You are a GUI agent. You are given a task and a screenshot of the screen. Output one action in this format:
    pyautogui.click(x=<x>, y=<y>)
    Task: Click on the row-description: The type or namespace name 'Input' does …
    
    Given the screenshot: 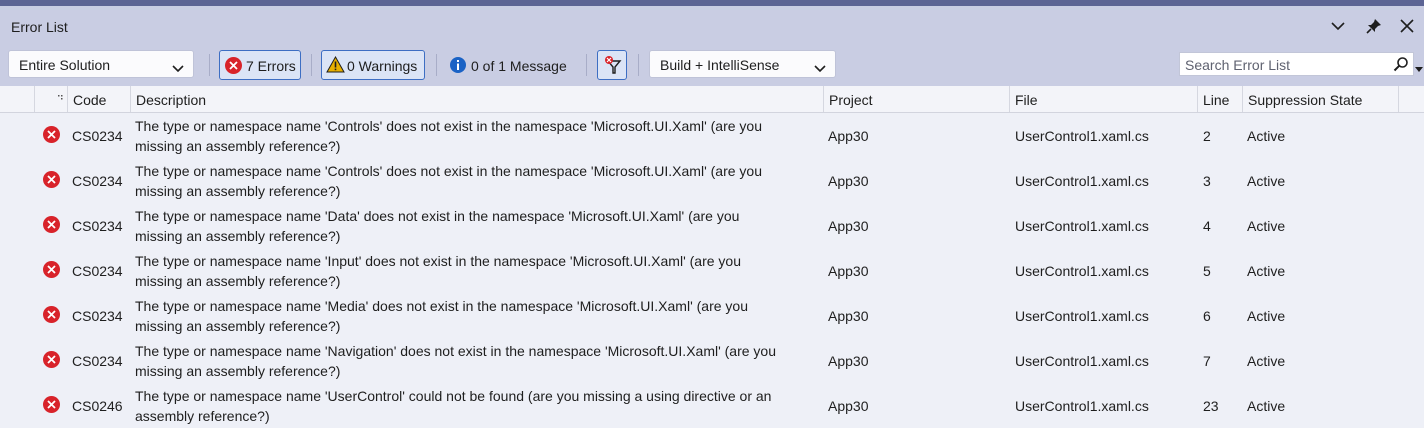 What is the action you would take?
    pyautogui.click(x=477, y=271)
    